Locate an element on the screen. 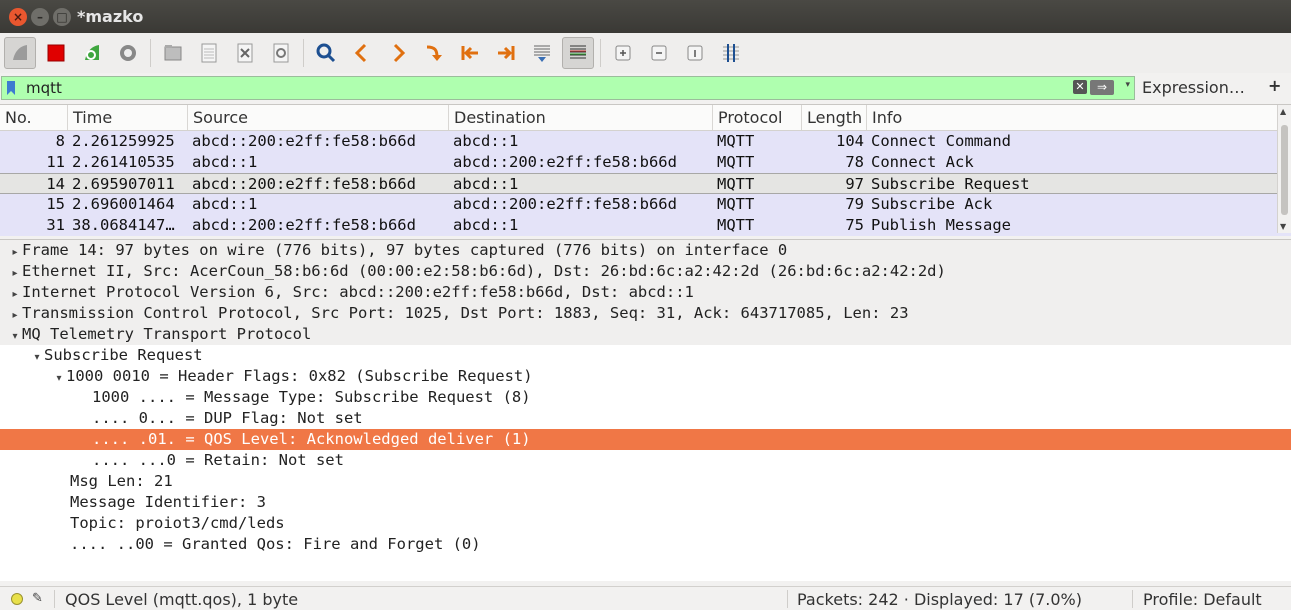 Image resolution: width=1291 pixels, height=610 pixels. packet-no: 15 is located at coordinates (55, 204).